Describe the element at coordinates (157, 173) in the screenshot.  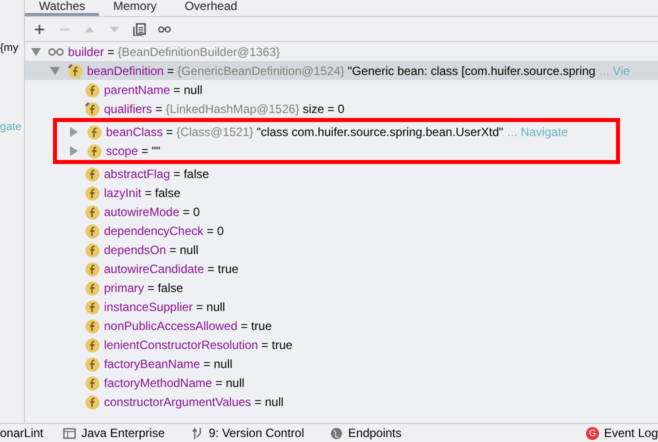
I see `variable-text: abstractFlag = false` at that location.